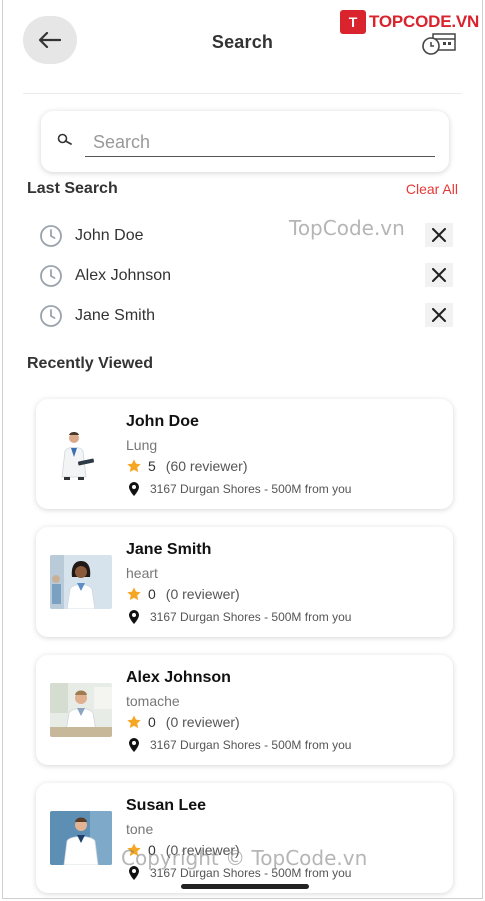 The width and height of the screenshot is (485, 901). I want to click on clear-all-button: Clear All, so click(432, 189).